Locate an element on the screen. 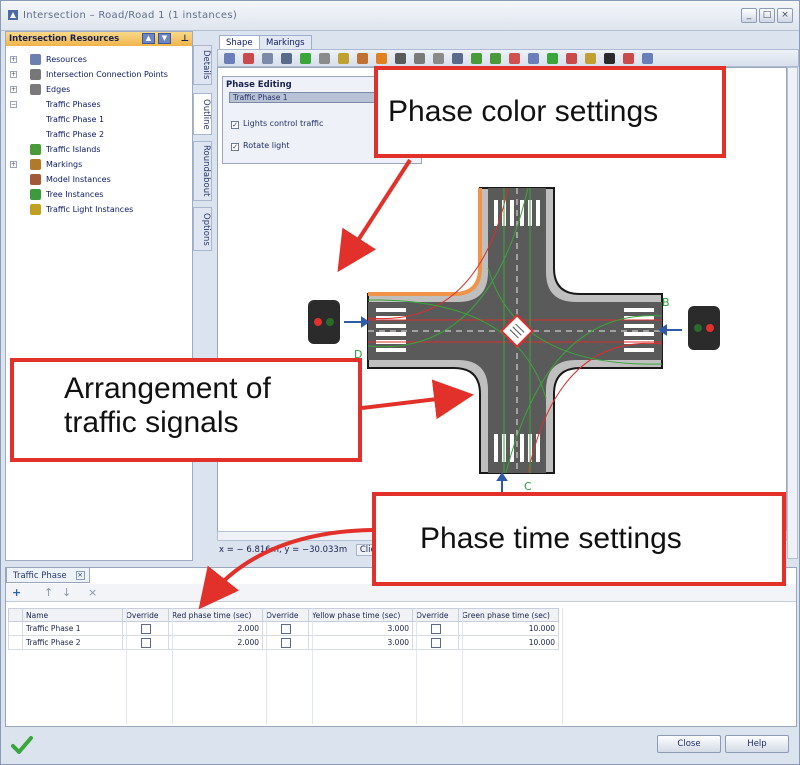  arrow-to-signal is located at coordinates (374, 215).